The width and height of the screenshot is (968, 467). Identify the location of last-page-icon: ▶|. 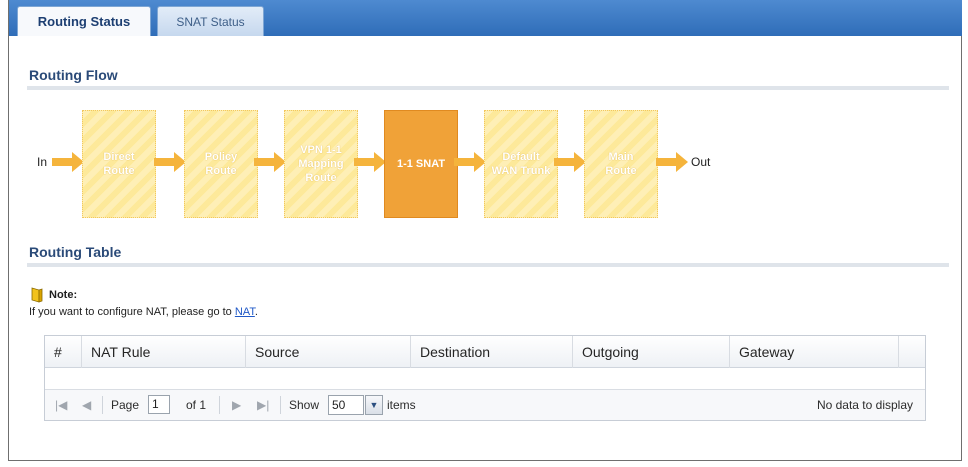
(263, 405).